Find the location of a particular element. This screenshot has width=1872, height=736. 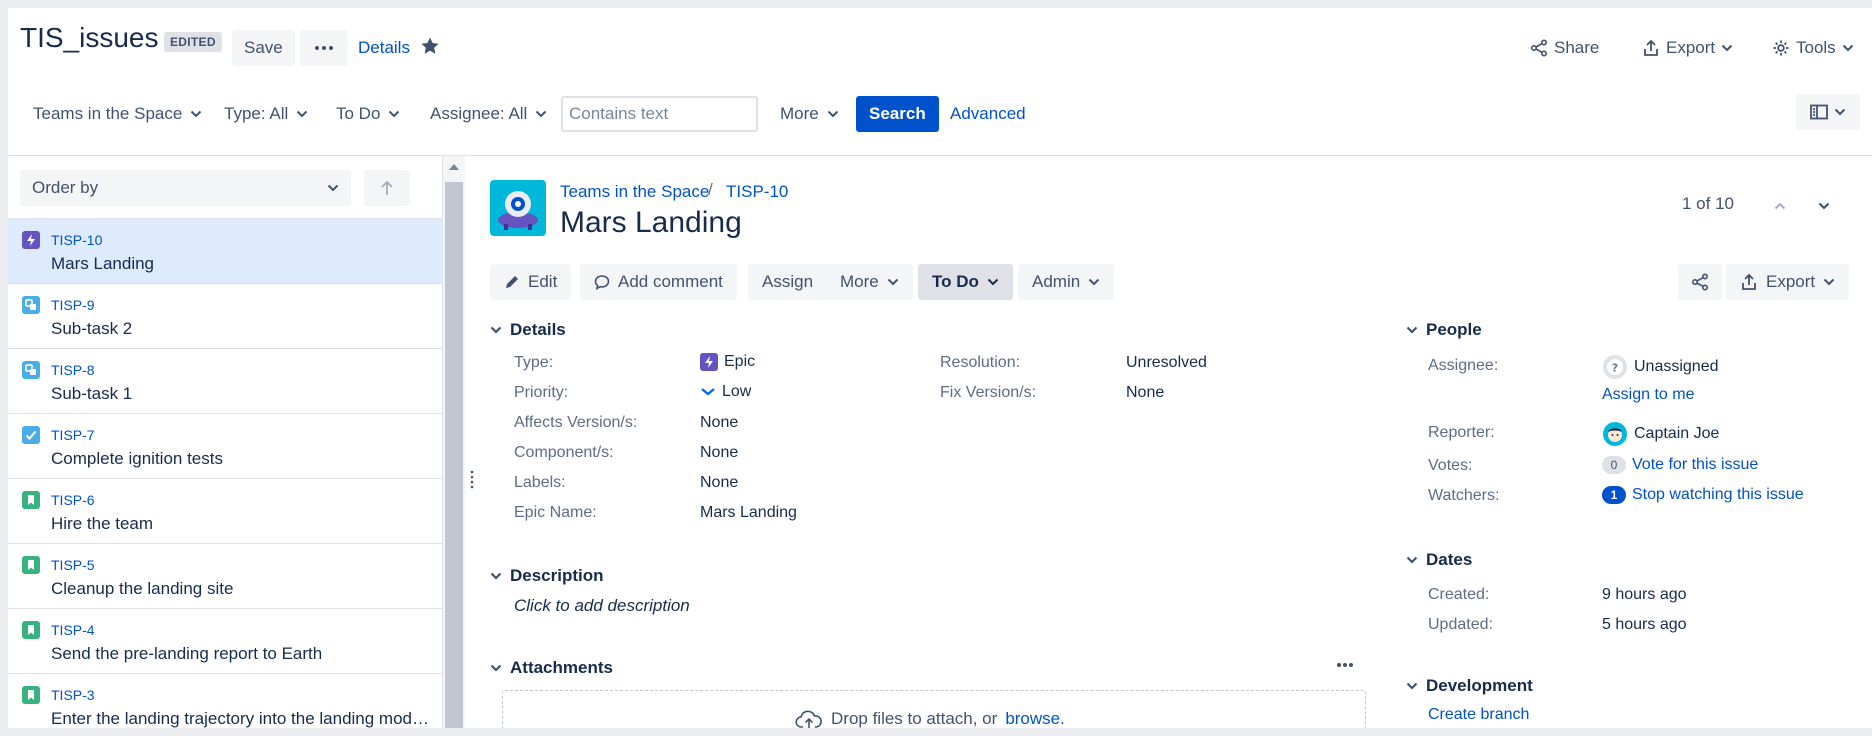

dates-heading: Dates is located at coordinates (1449, 559).